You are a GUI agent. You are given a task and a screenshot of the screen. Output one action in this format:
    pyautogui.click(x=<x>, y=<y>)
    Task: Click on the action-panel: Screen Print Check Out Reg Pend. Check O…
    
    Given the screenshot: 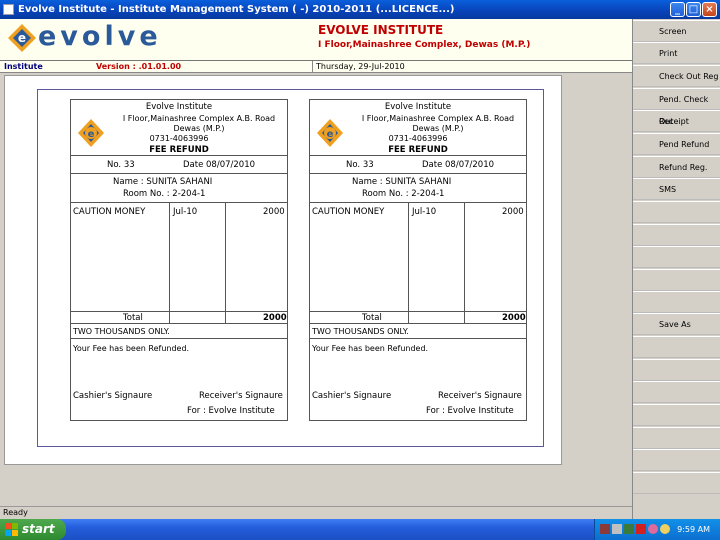 What is the action you would take?
    pyautogui.click(x=676, y=269)
    